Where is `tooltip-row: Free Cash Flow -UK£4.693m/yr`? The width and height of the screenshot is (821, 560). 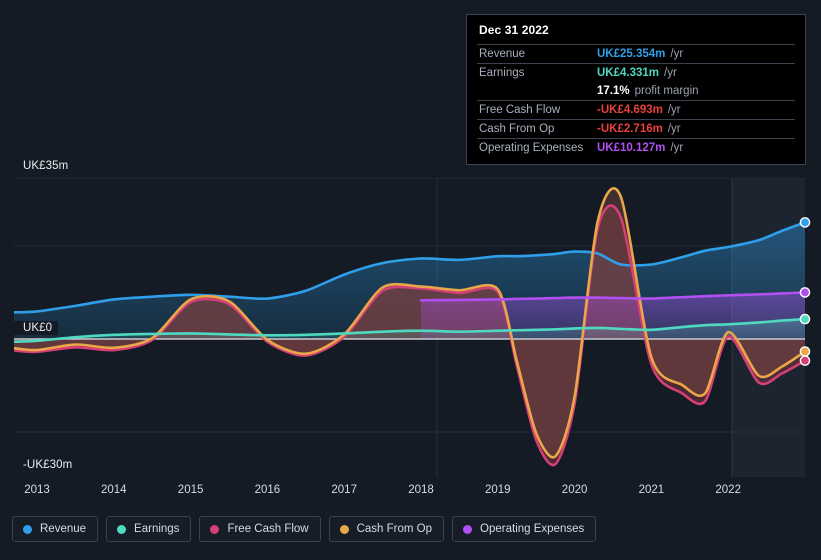
tooltip-row: Free Cash Flow -UK£4.693m/yr is located at coordinates (636, 109).